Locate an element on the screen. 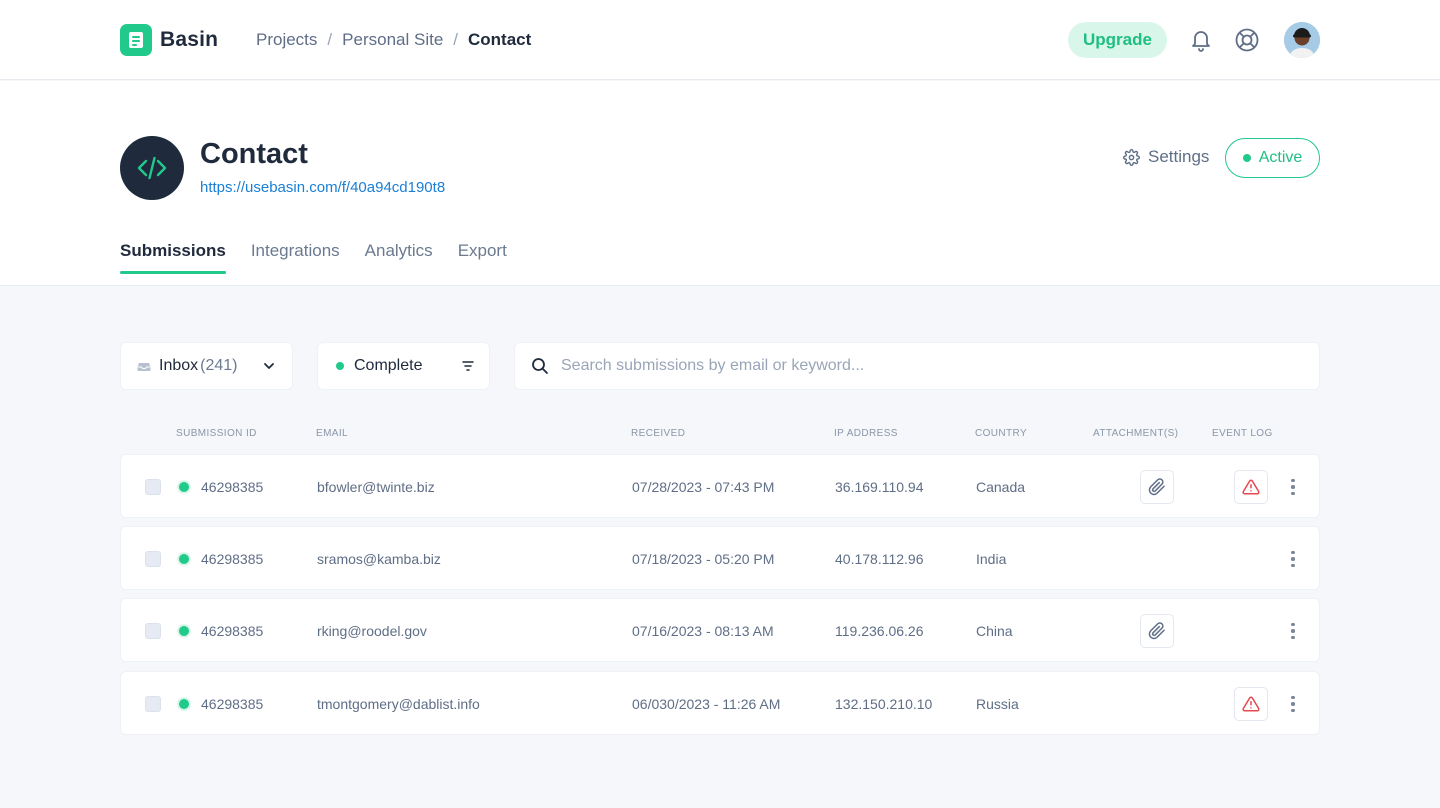 The height and width of the screenshot is (808, 1440). logo: Basin is located at coordinates (169, 40).